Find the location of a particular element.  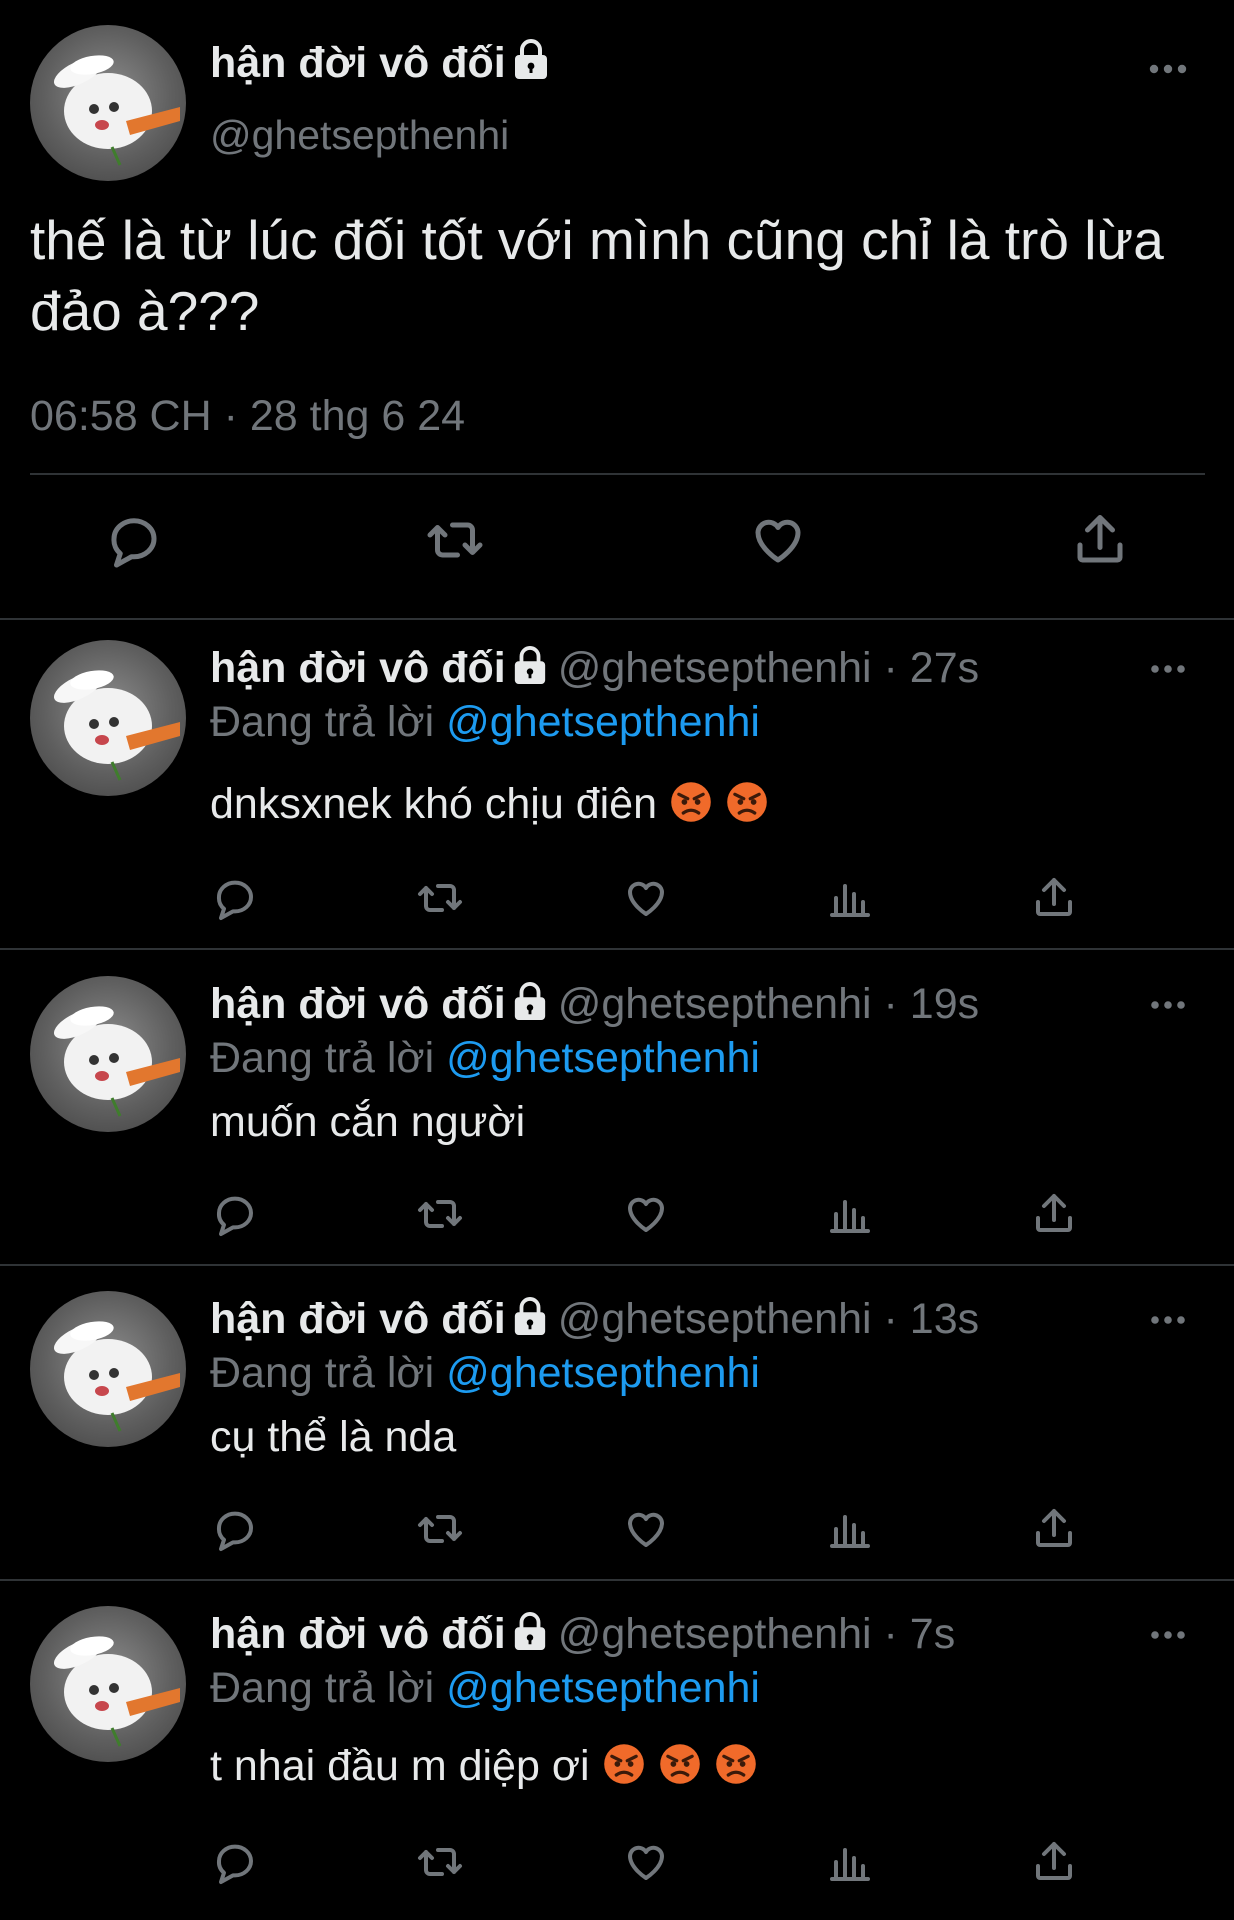

reply-header: hận đời vô đối @ghetsepthenhi · 13s is located at coordinates (594, 1321).